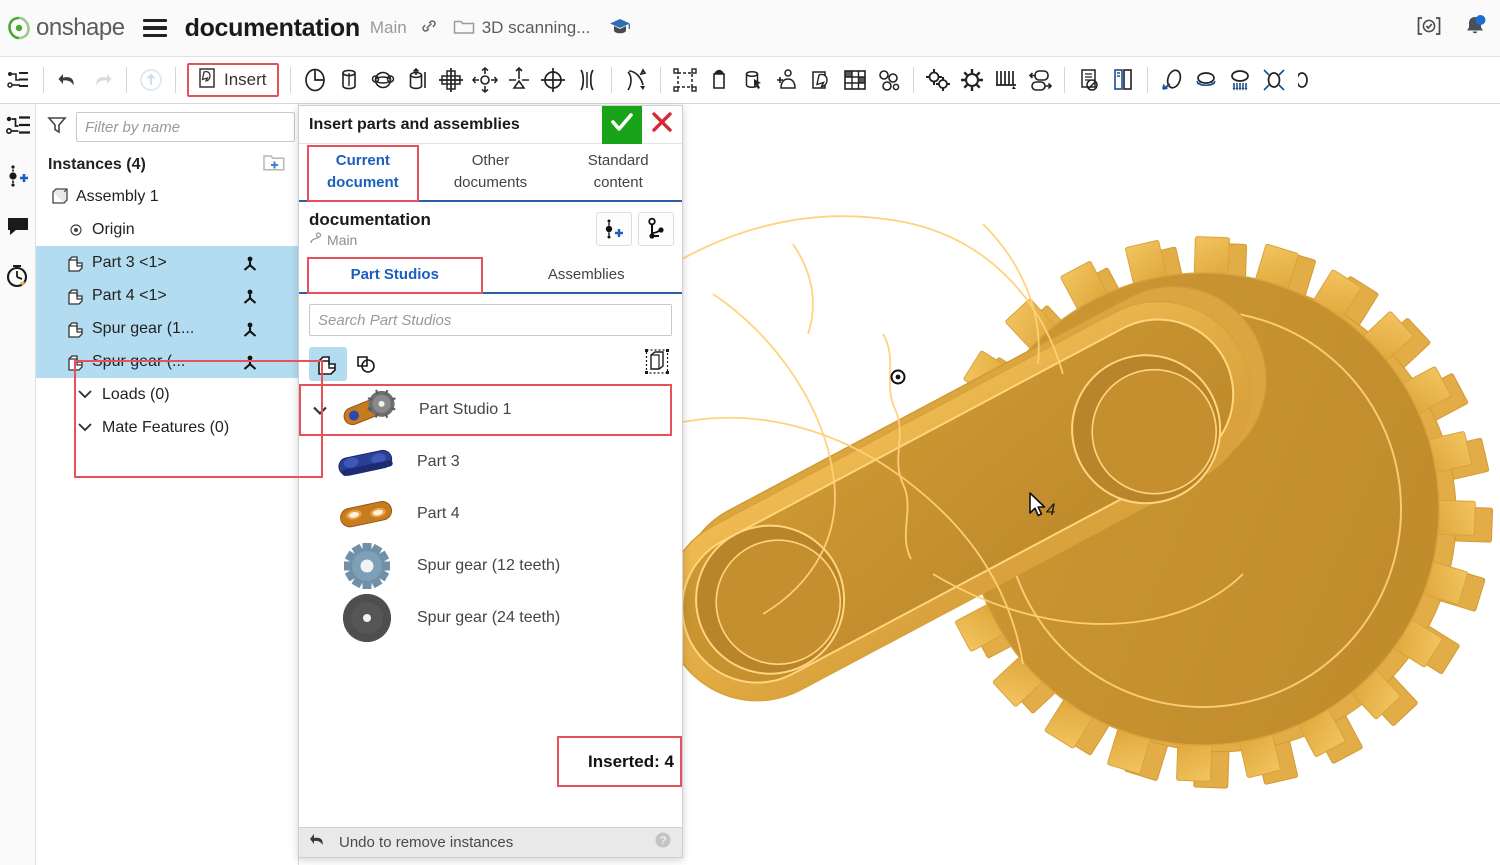  Describe the element at coordinates (167, 229) in the screenshot. I see `tree-row-origin: Origin` at that location.